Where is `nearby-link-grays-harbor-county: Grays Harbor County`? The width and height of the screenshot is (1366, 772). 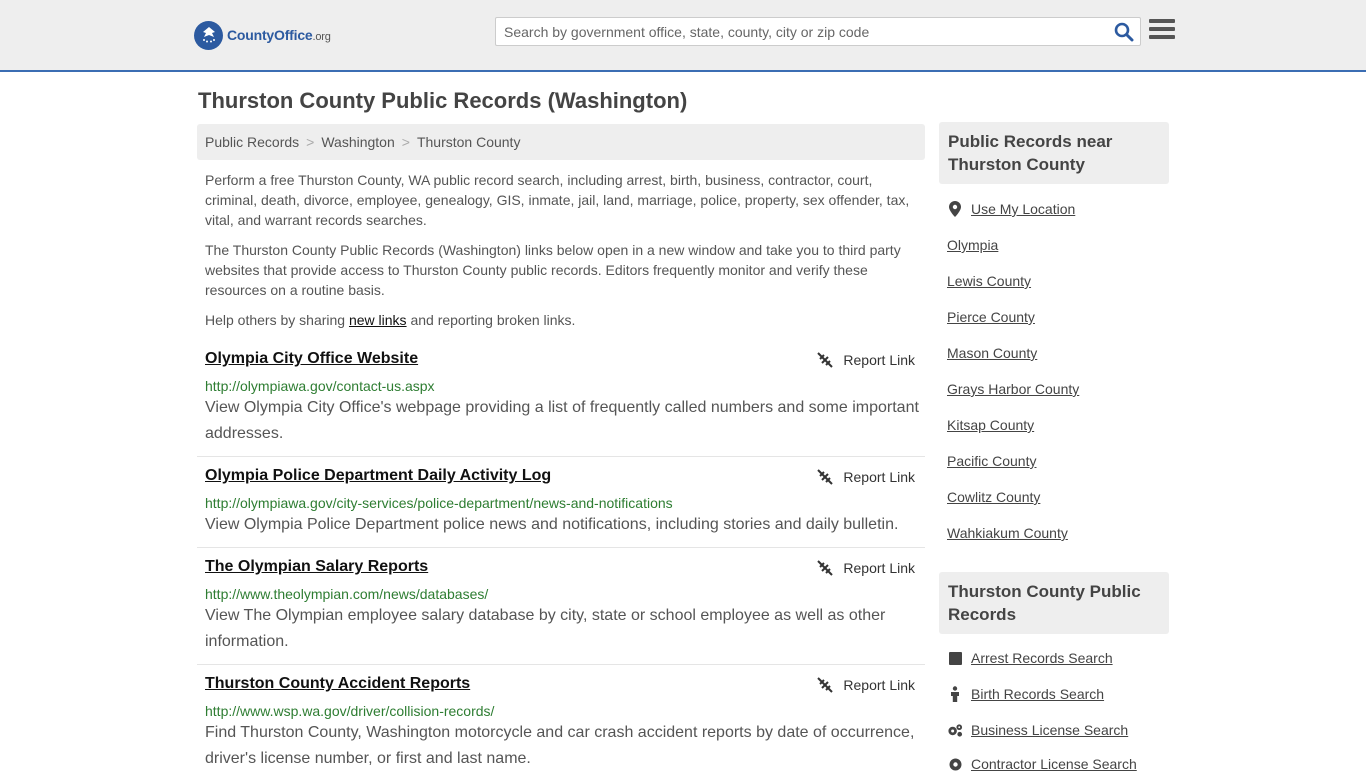 nearby-link-grays-harbor-county: Grays Harbor County is located at coordinates (1013, 389).